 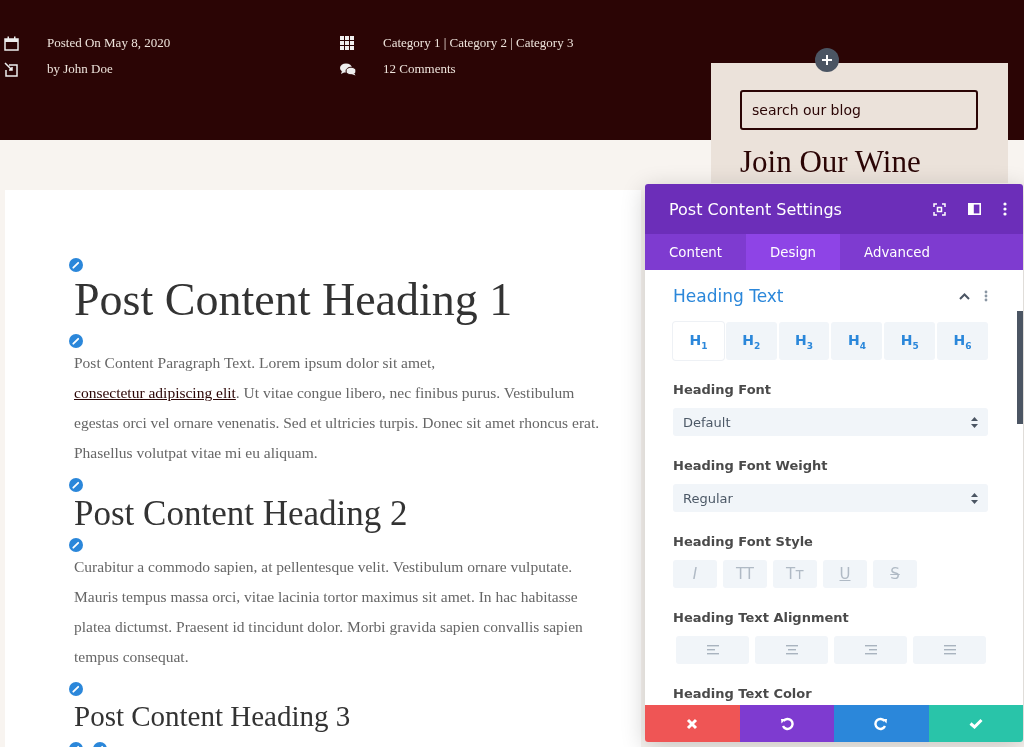 I want to click on select-field: Default, so click(x=830, y=422).